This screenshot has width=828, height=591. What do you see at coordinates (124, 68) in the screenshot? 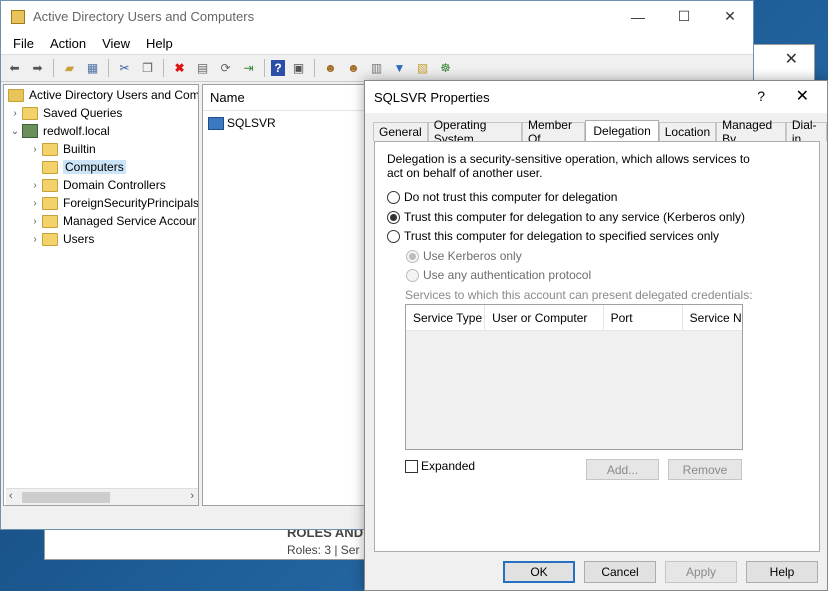
I see `cut-icon: ✂` at bounding box center [124, 68].